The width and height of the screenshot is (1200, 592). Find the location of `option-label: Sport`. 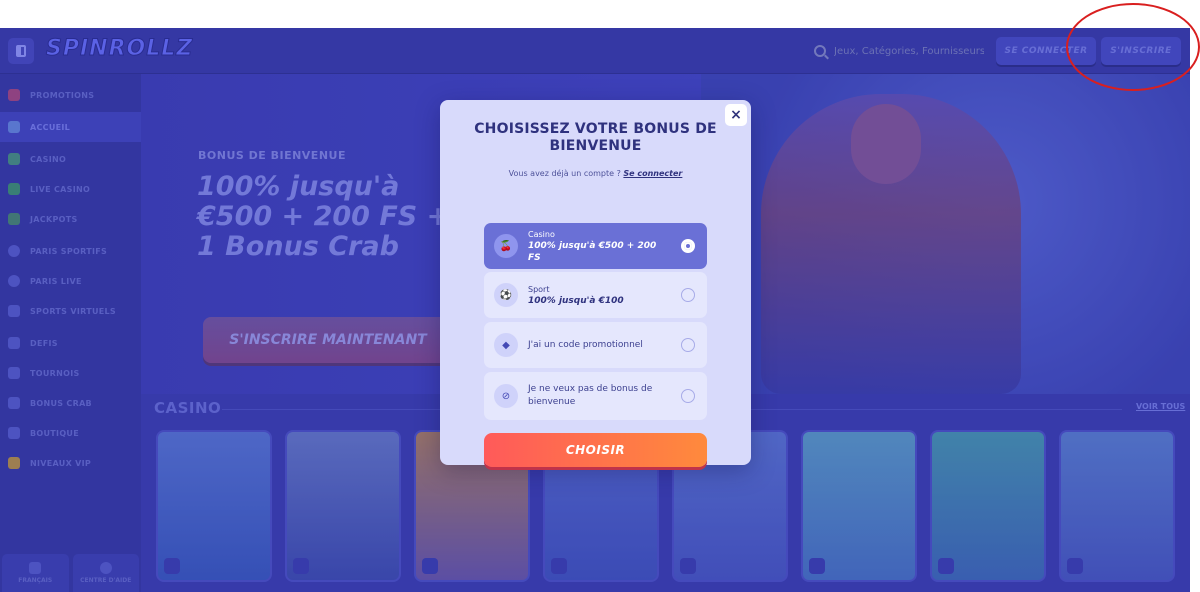

option-label: Sport is located at coordinates (539, 289).